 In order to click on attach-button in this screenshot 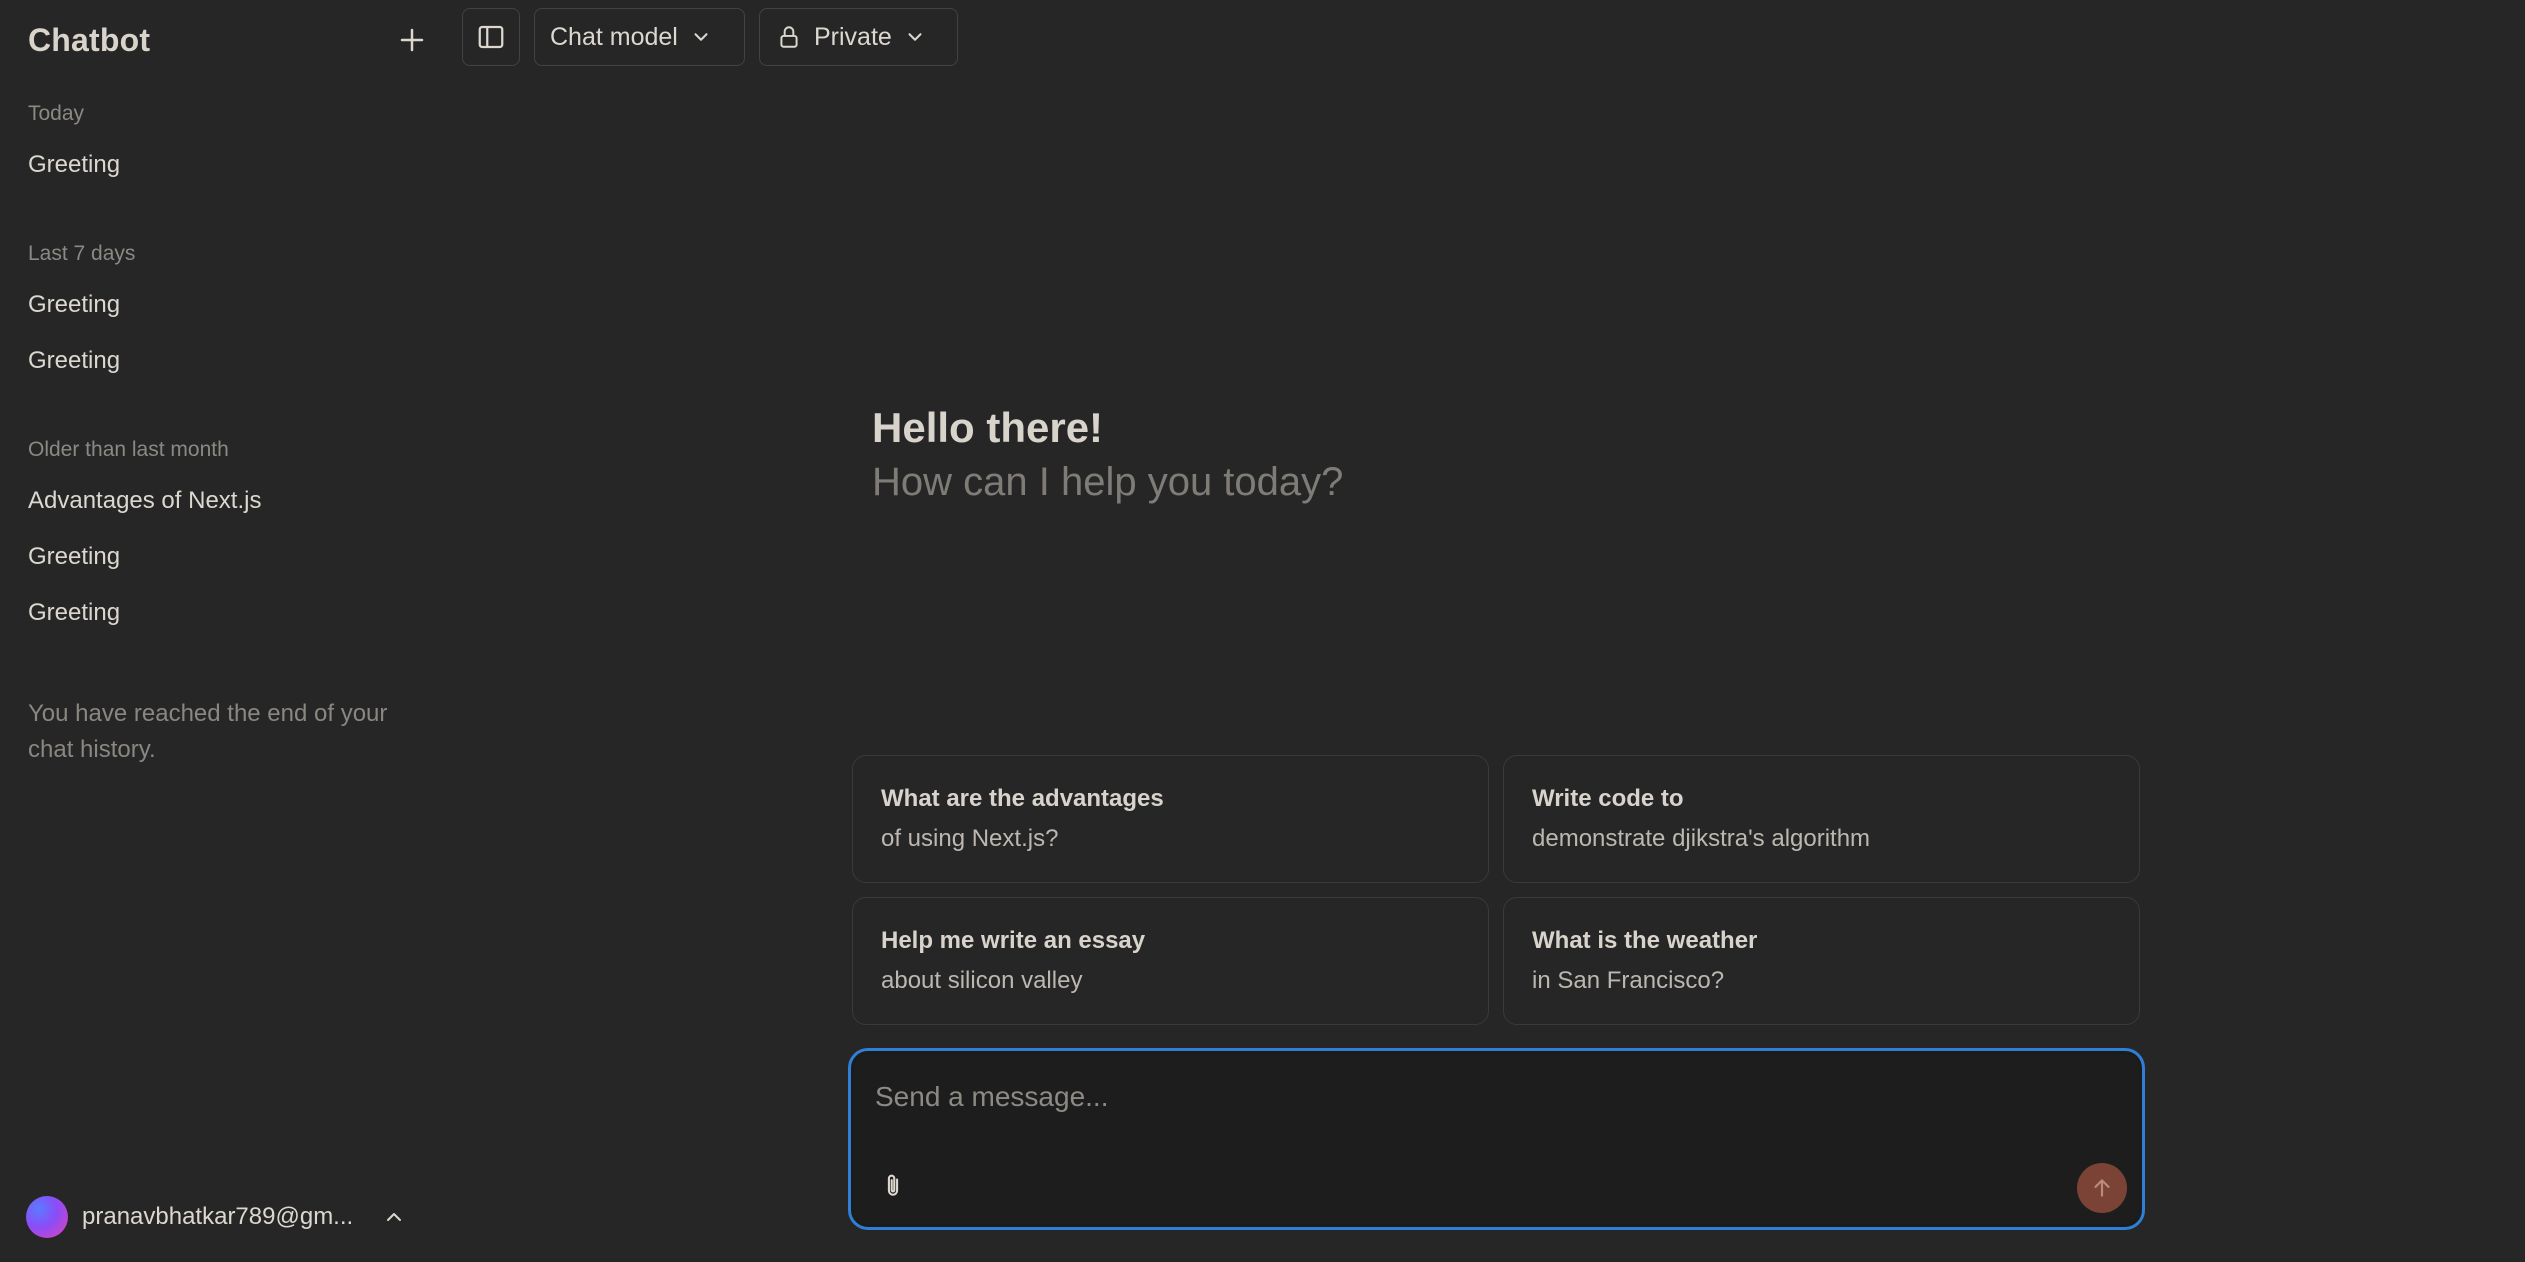, I will do `click(893, 1186)`.